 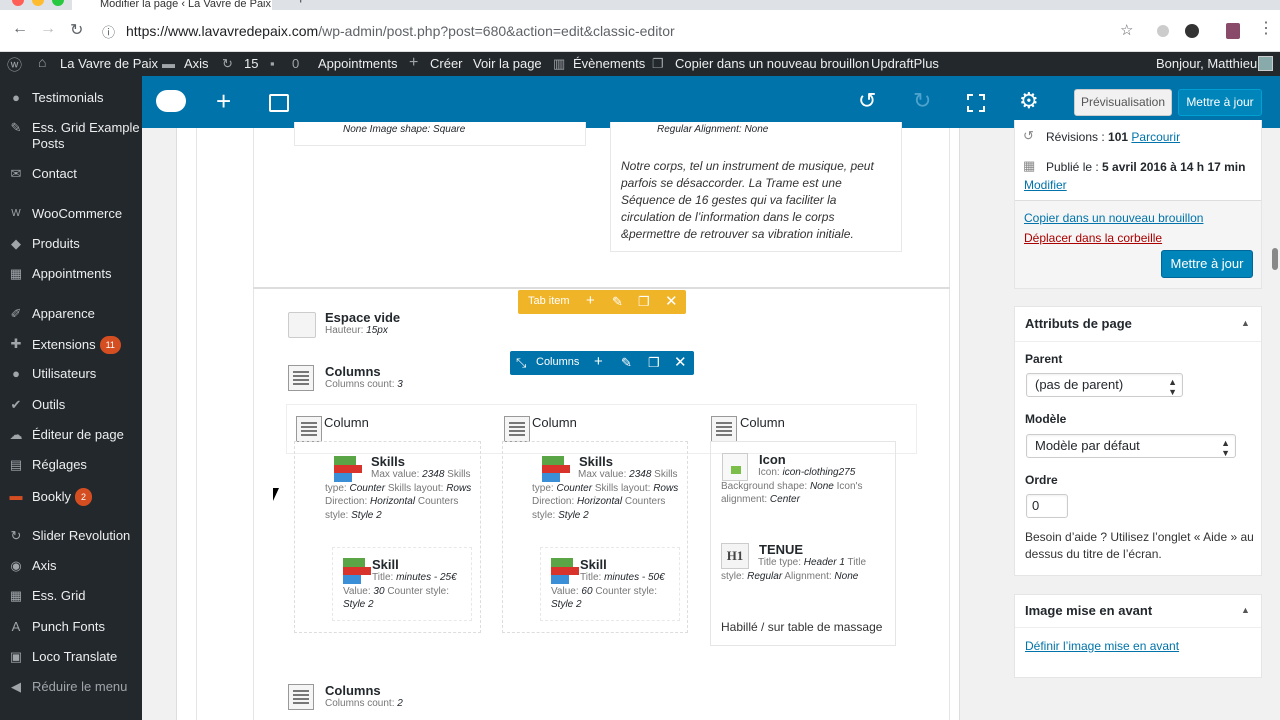 I want to click on settings-gear-icon: ⚙, so click(x=1029, y=101).